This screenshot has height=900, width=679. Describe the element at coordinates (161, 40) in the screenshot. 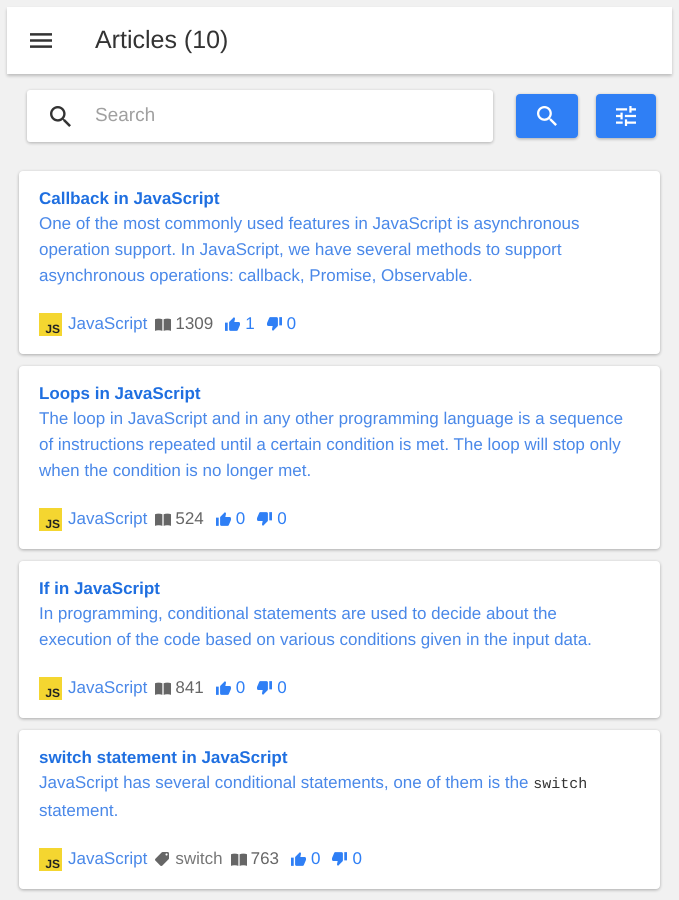

I see `page-title: Articles (10)` at that location.